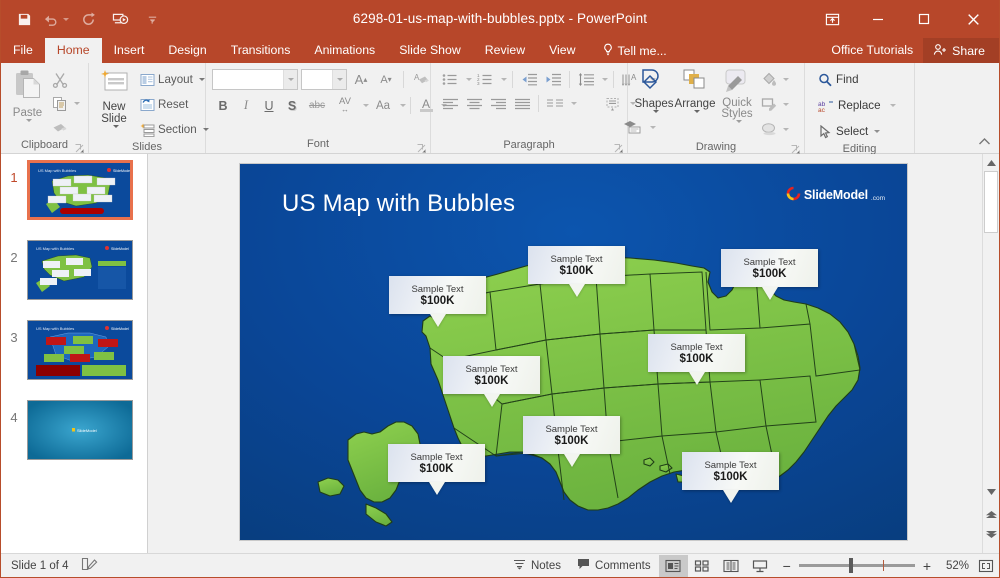 This screenshot has height=578, width=1000. What do you see at coordinates (450, 103) in the screenshot?
I see `align-left-button` at bounding box center [450, 103].